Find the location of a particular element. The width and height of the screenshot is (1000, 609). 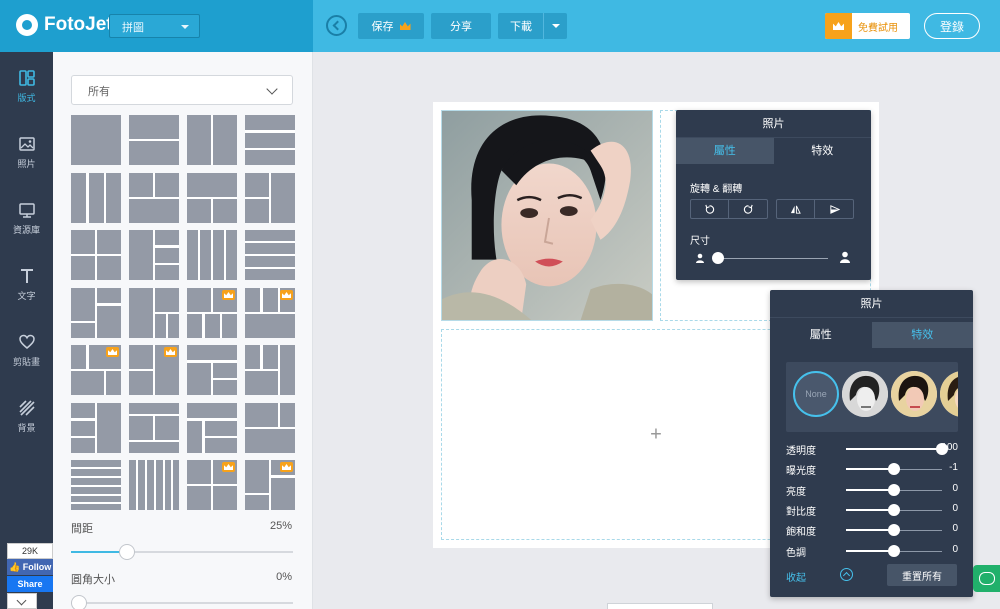

filter-none: None is located at coordinates (816, 394).